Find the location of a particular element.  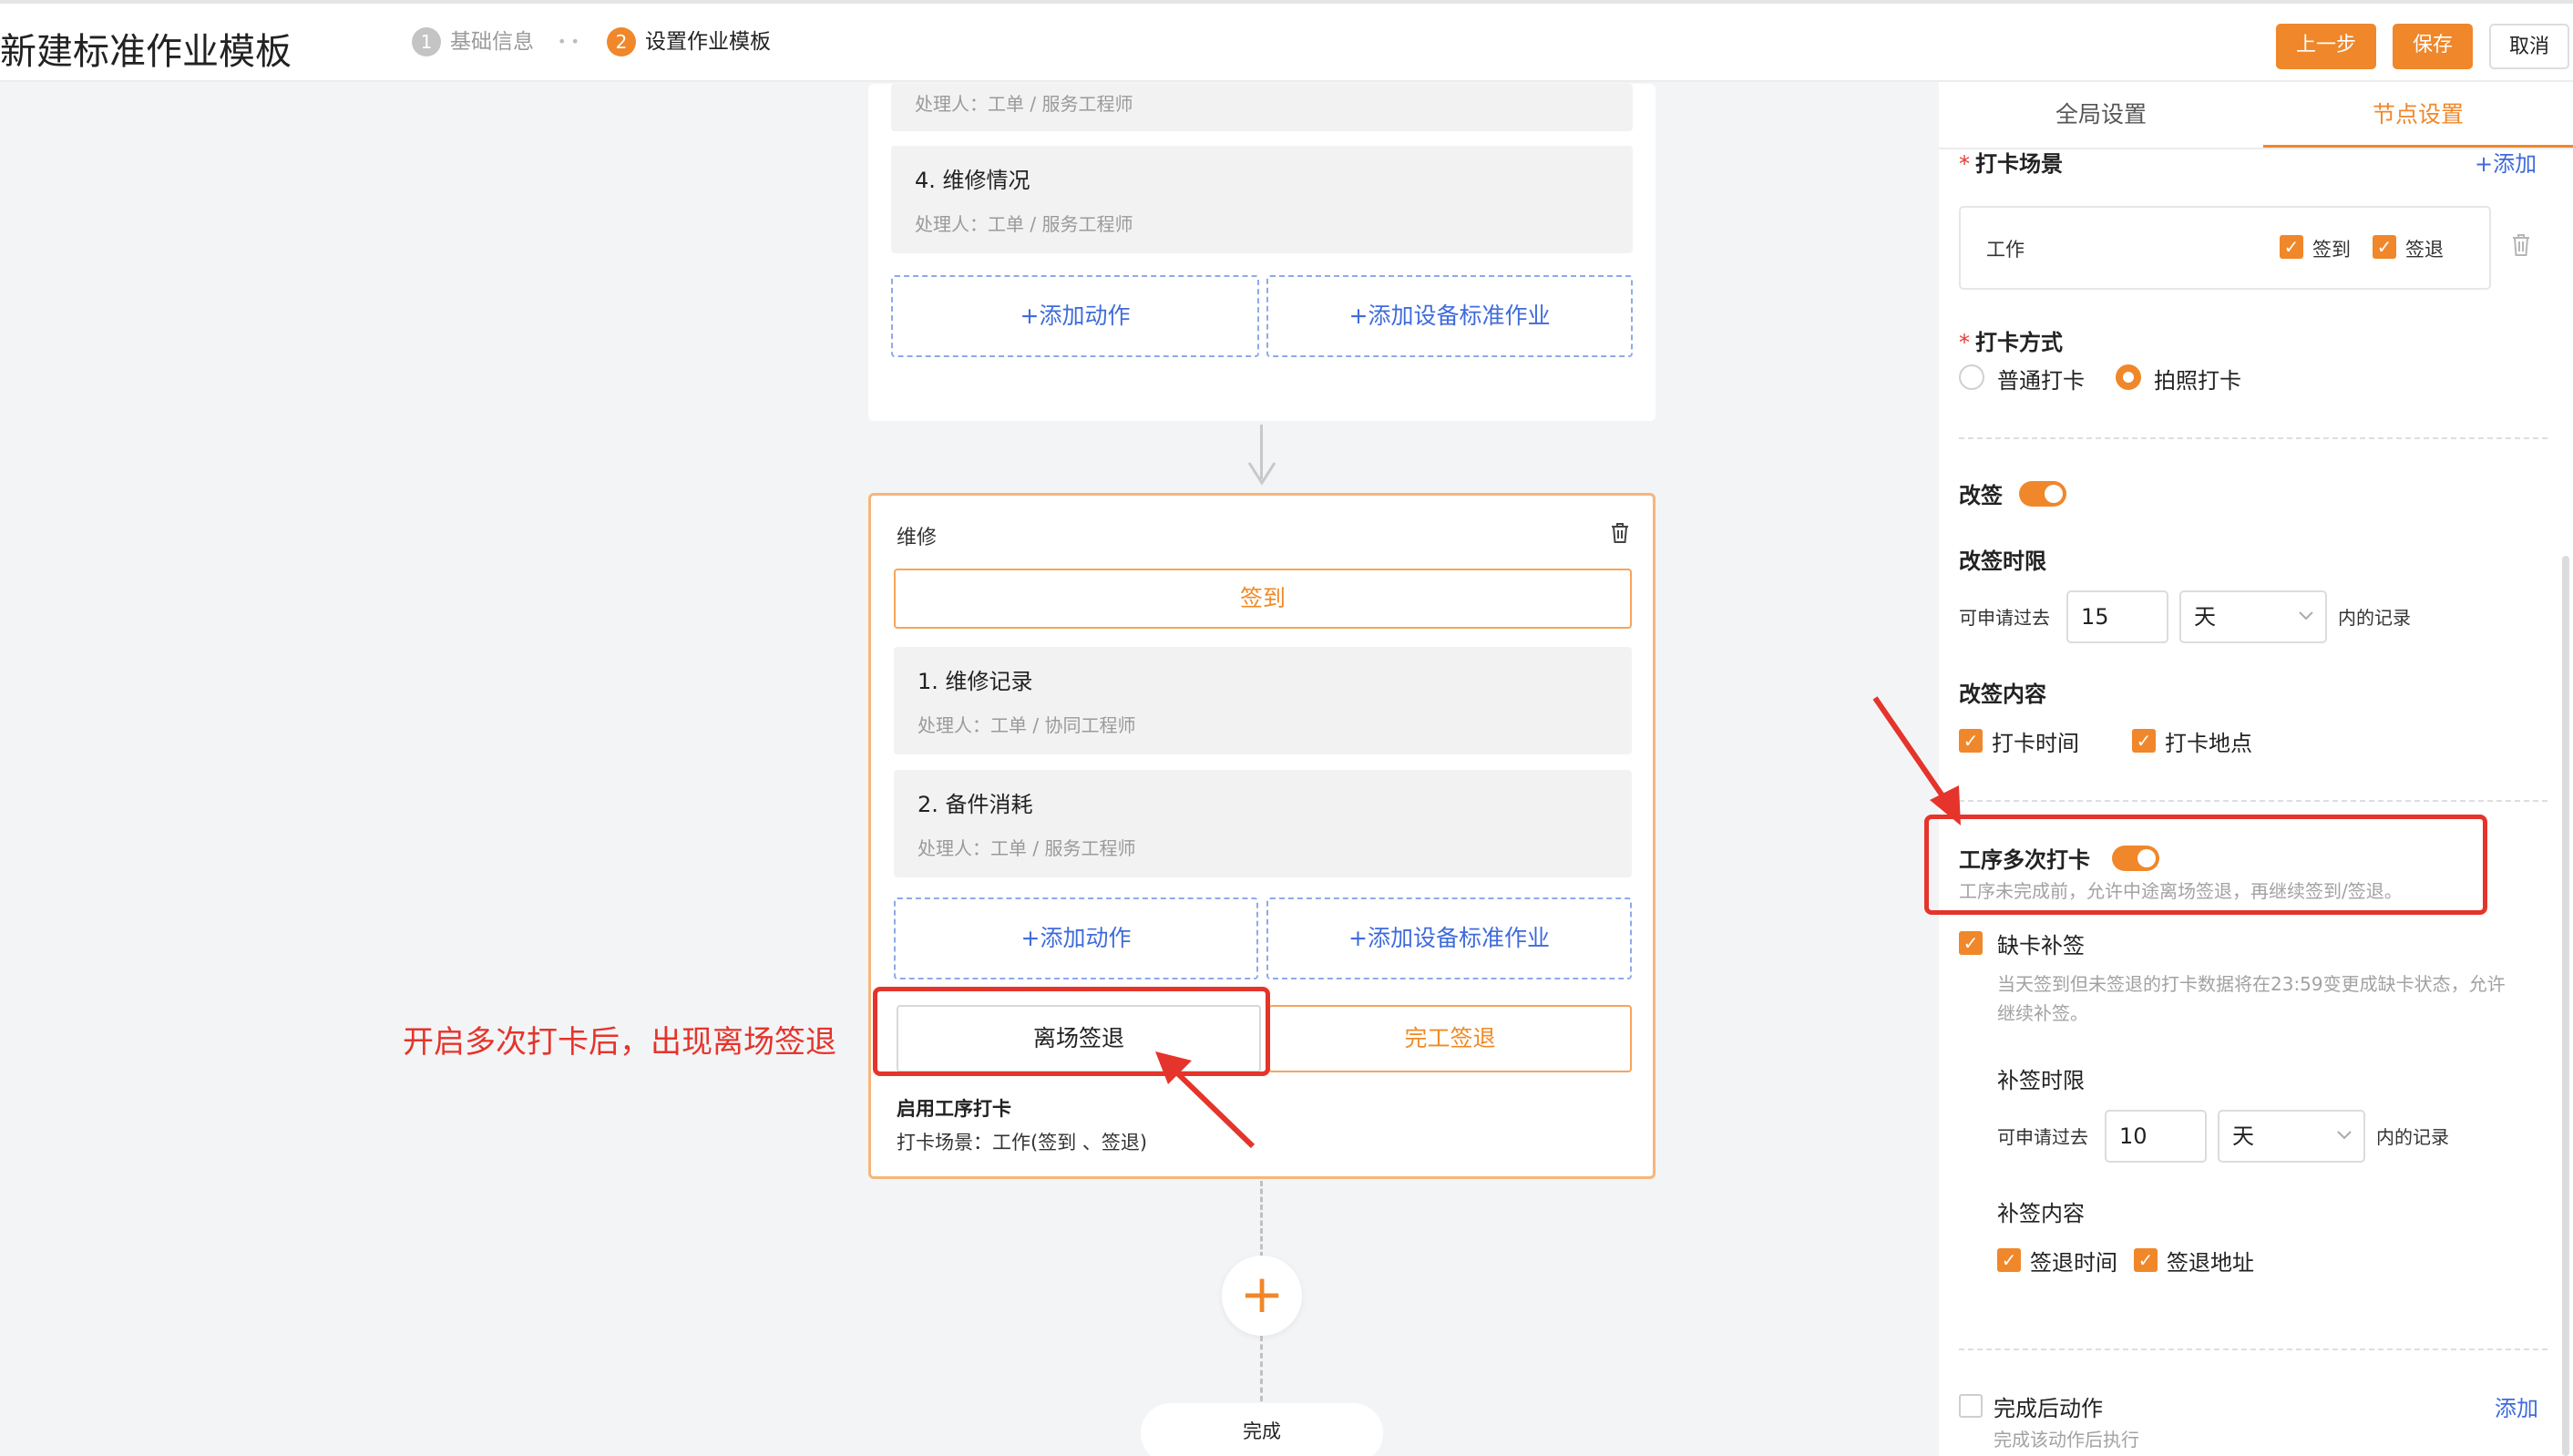

panel-scrollbar is located at coordinates (2565, 1006).